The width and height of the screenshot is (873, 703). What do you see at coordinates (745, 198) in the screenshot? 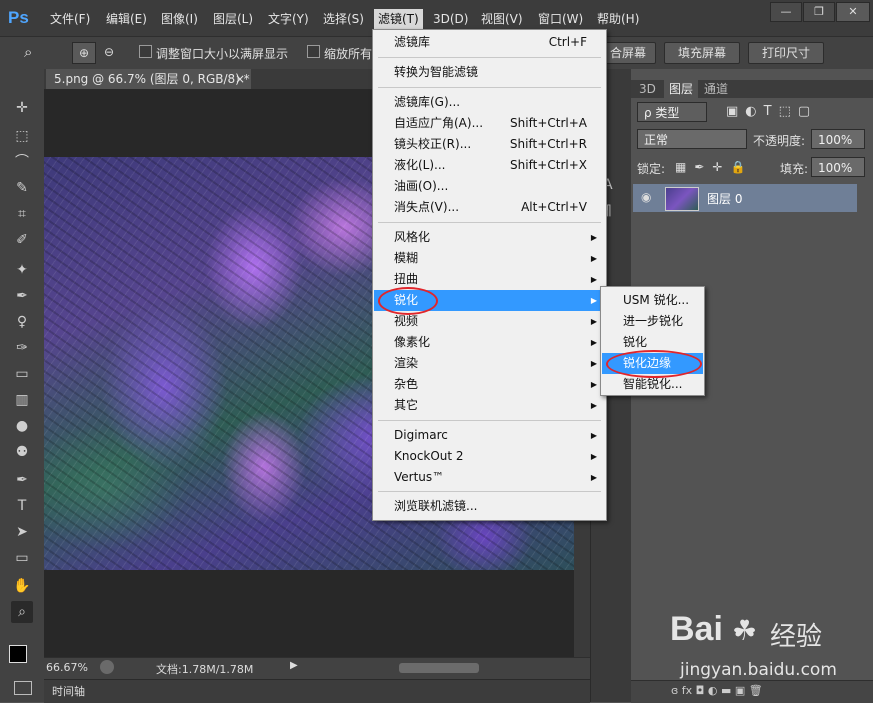
I see `layer-row: ◉ 图层 0` at bounding box center [745, 198].